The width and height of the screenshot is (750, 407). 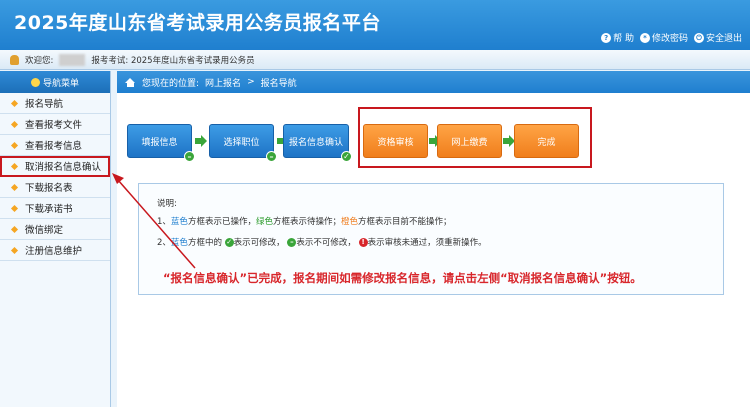 What do you see at coordinates (644, 37) in the screenshot?
I see `password-icon: *` at bounding box center [644, 37].